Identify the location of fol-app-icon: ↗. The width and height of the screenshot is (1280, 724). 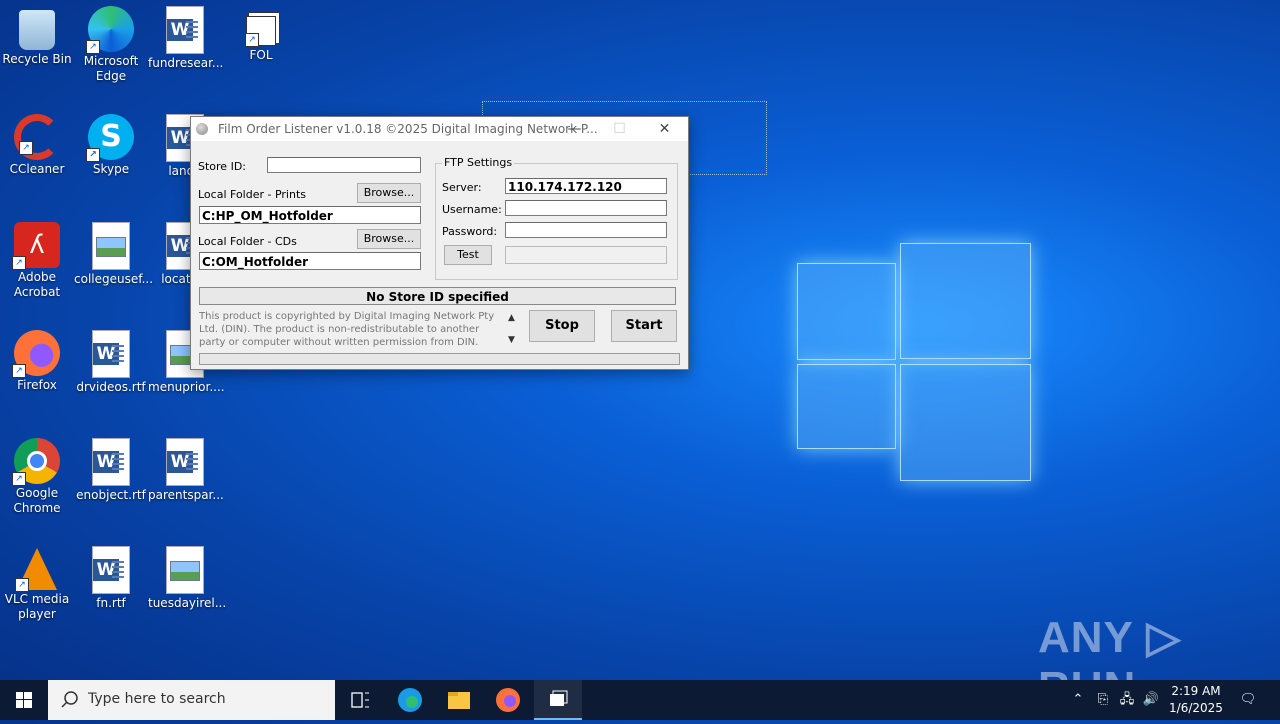
(260, 31).